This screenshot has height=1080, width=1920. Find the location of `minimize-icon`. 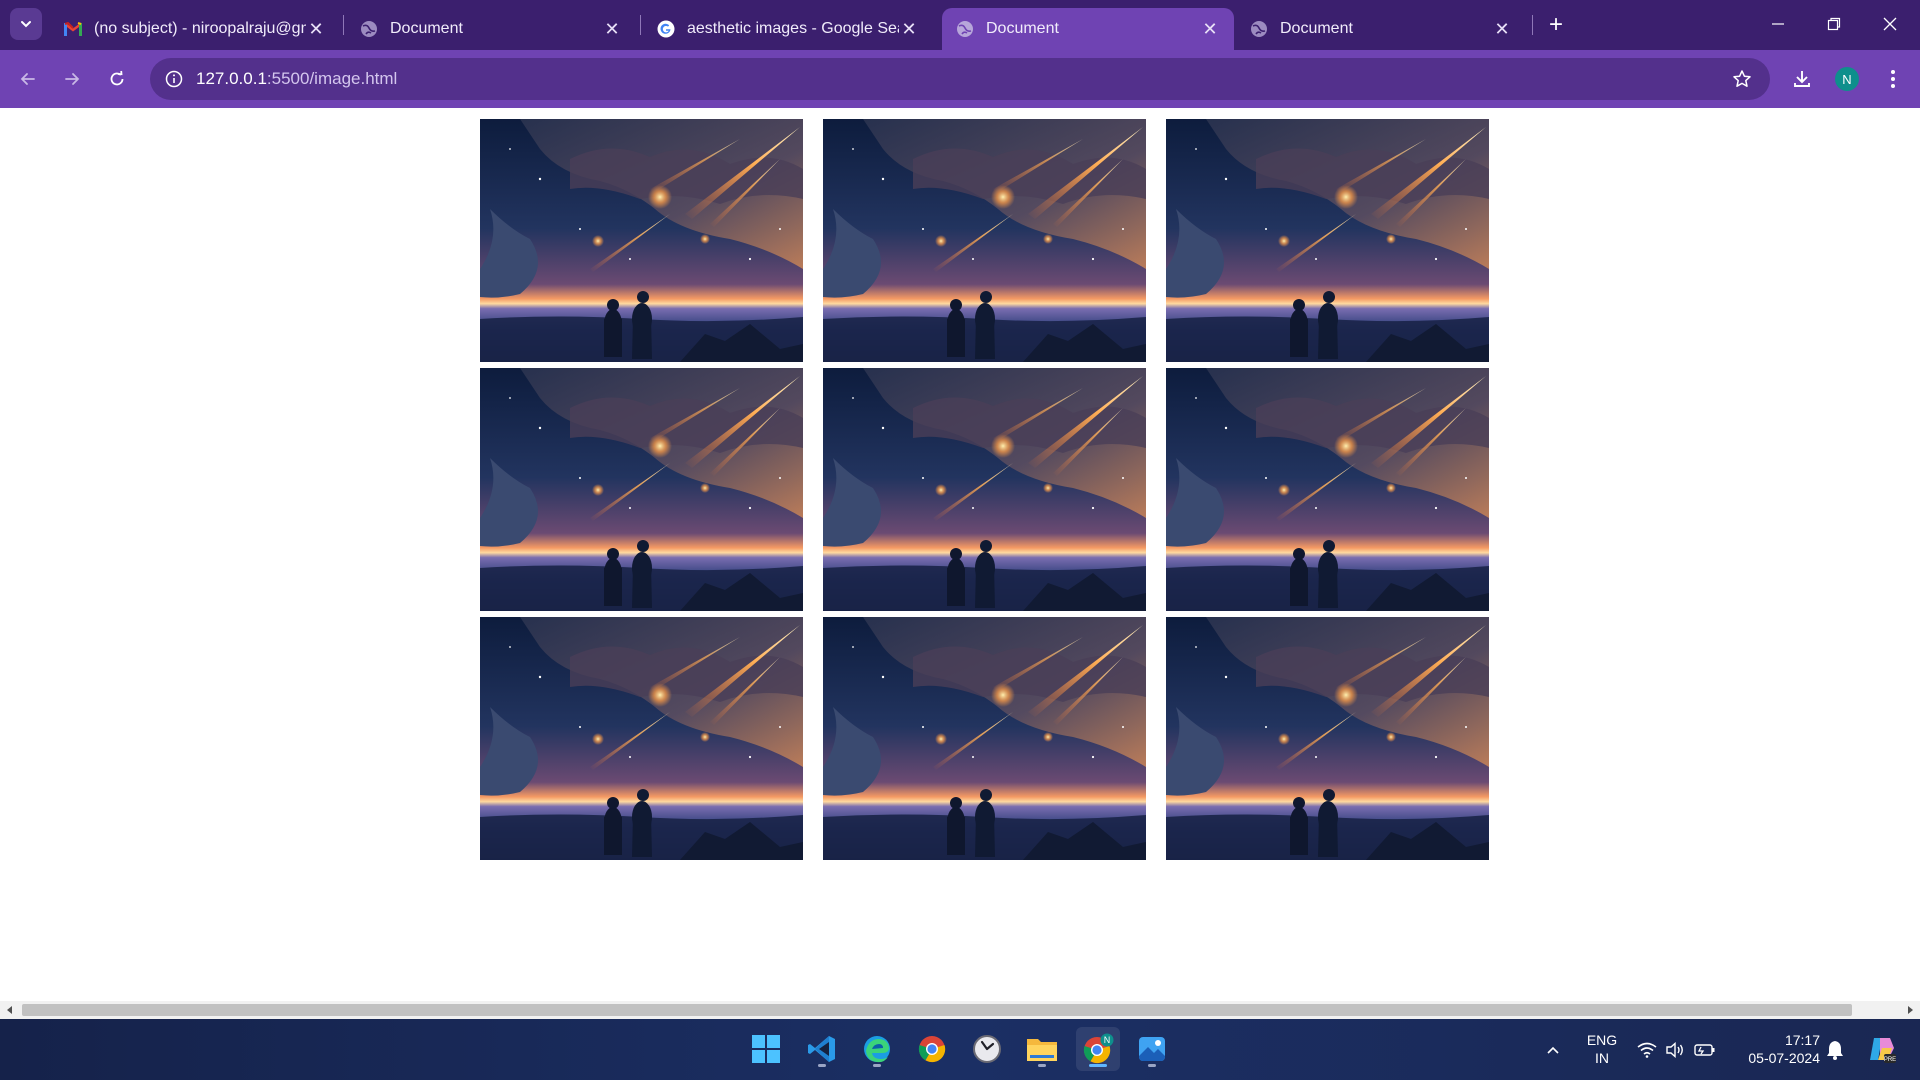

minimize-icon is located at coordinates (1778, 24).